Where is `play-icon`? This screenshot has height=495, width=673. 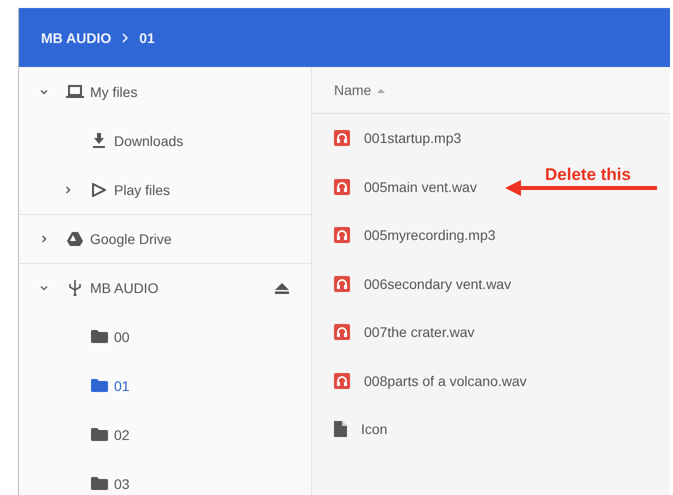
play-icon is located at coordinates (99, 189).